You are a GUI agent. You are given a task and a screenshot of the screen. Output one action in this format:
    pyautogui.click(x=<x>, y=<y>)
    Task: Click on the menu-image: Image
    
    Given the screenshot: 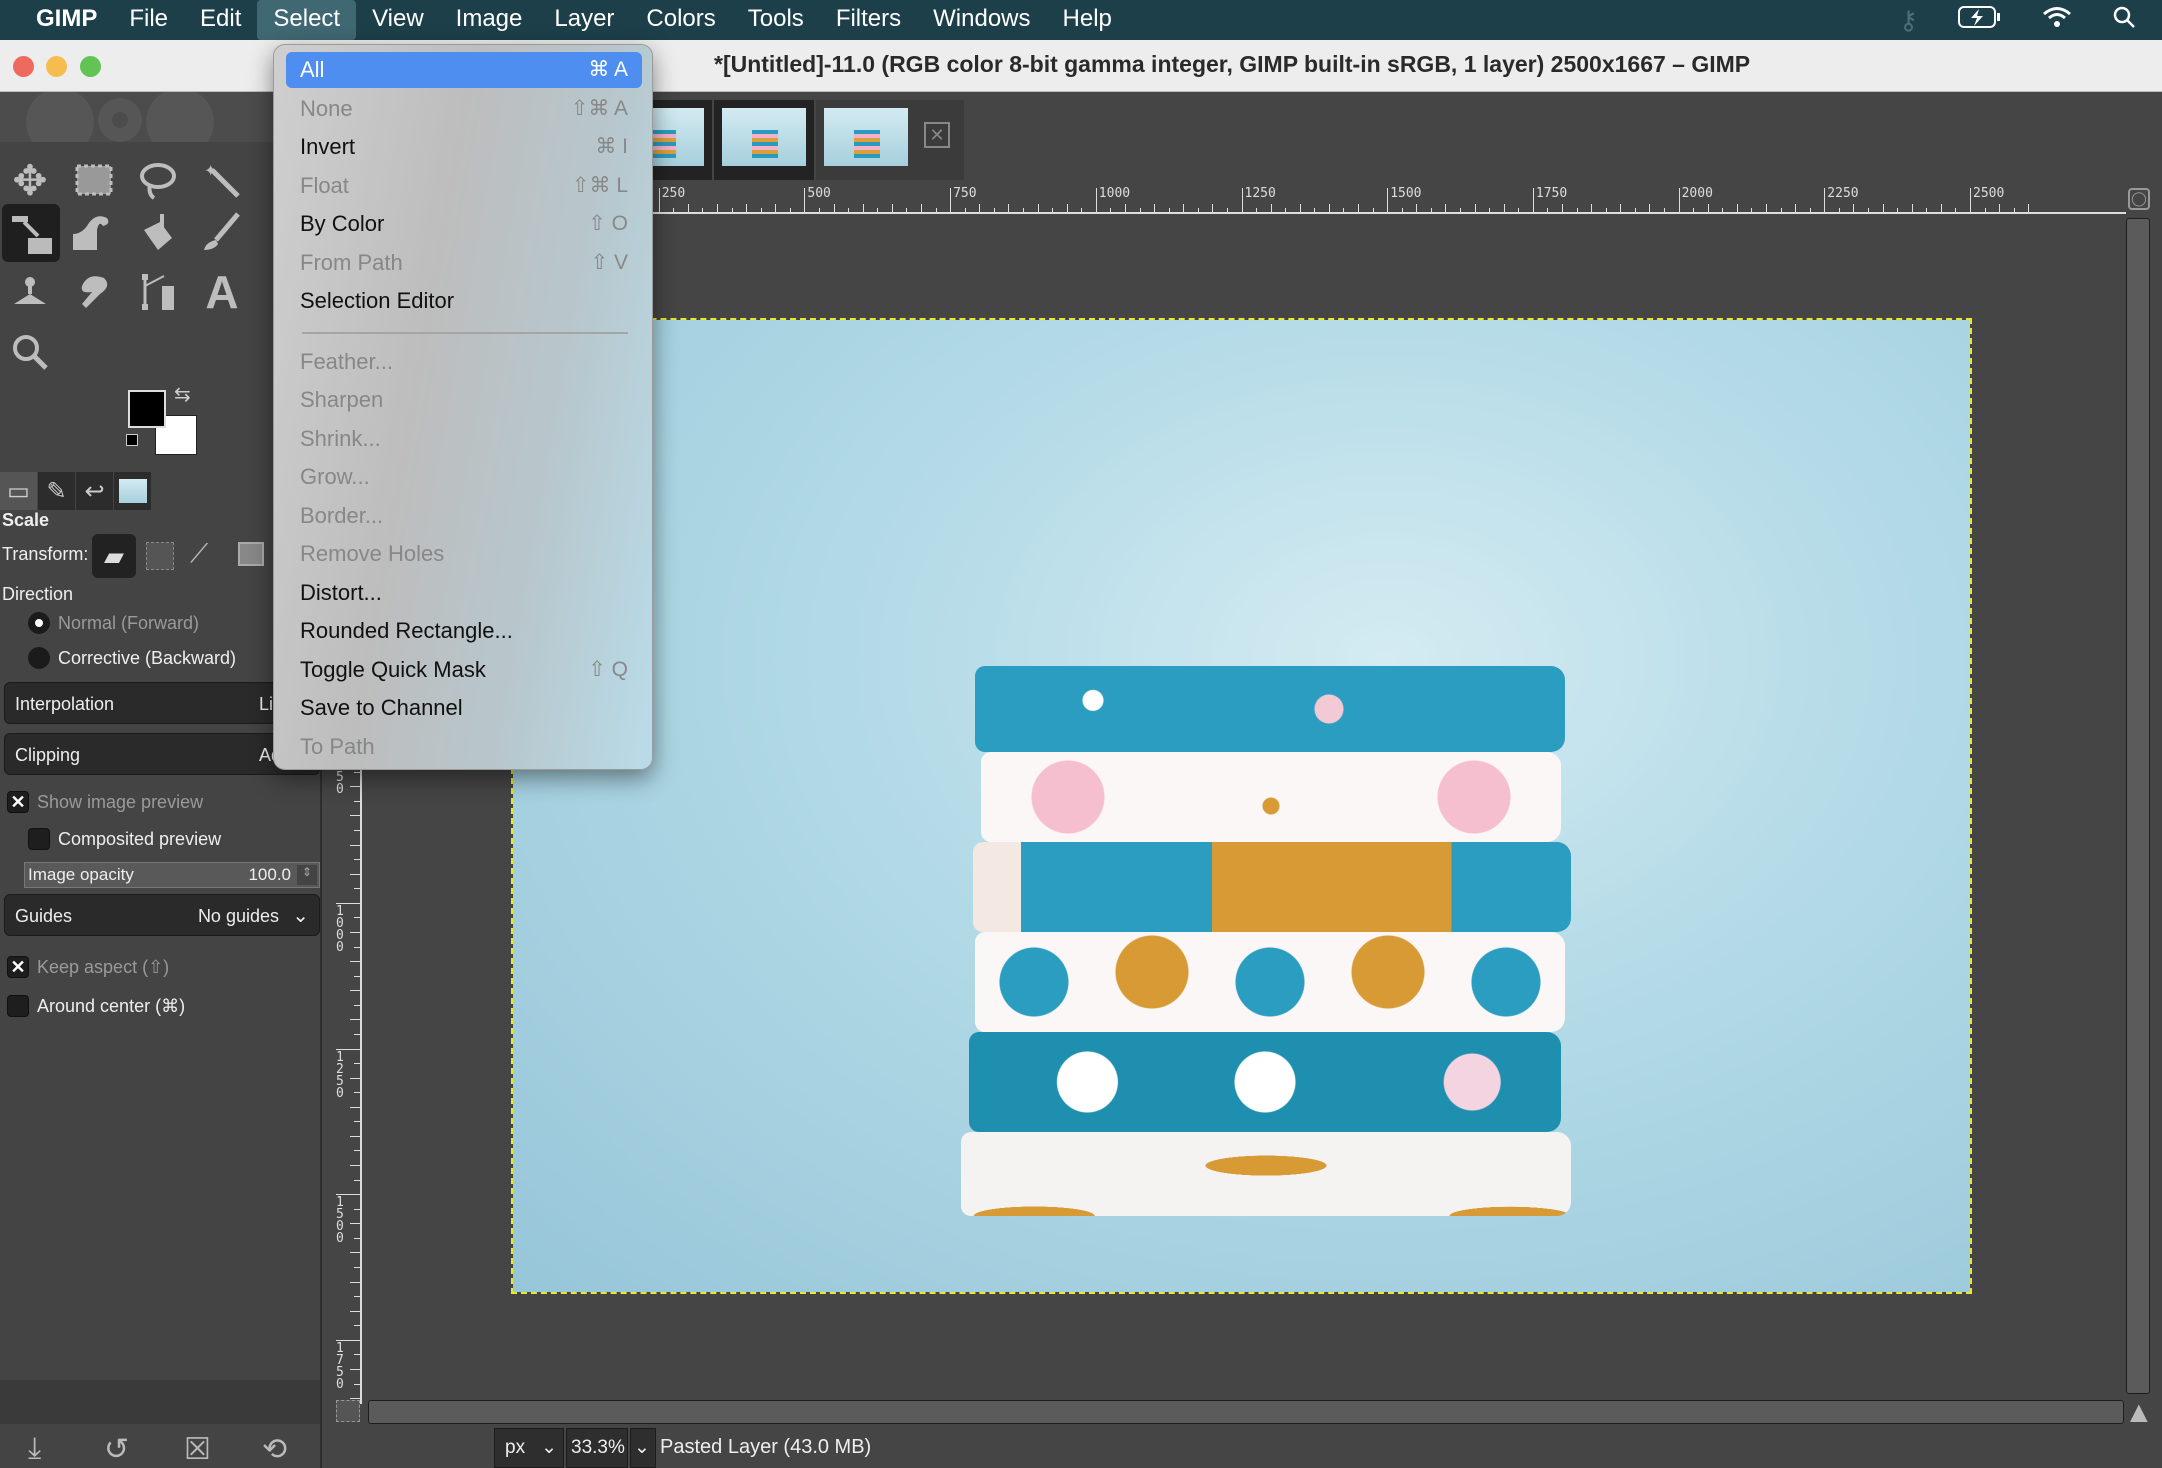 What is the action you would take?
    pyautogui.click(x=489, y=20)
    